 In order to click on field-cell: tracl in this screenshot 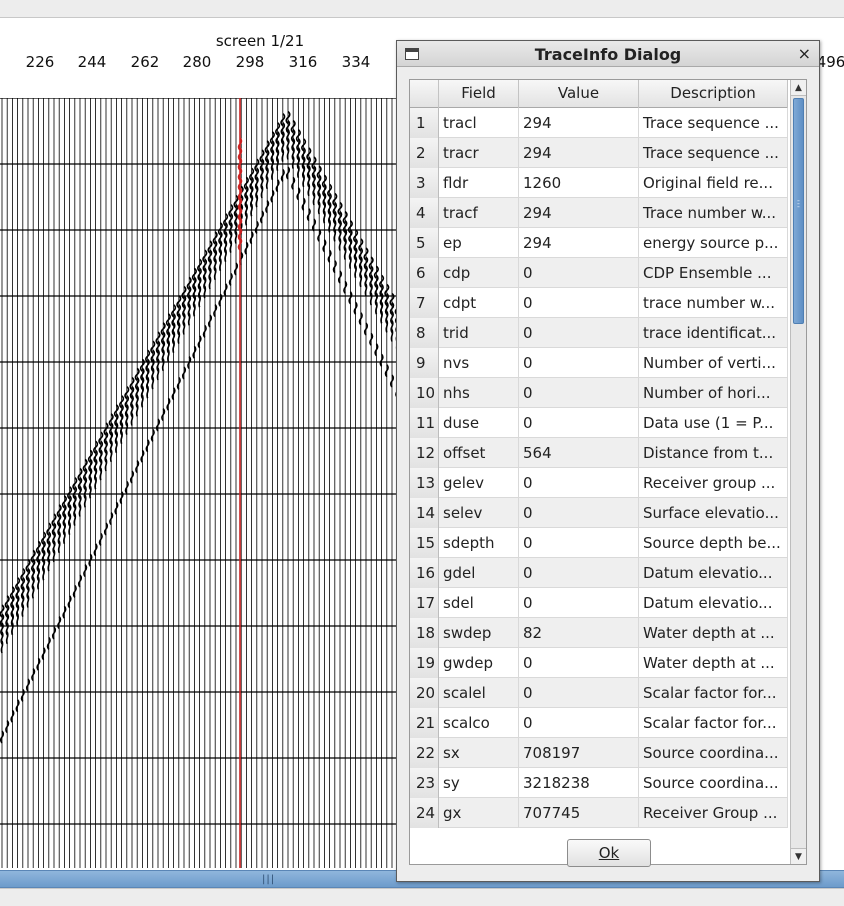, I will do `click(479, 123)`.